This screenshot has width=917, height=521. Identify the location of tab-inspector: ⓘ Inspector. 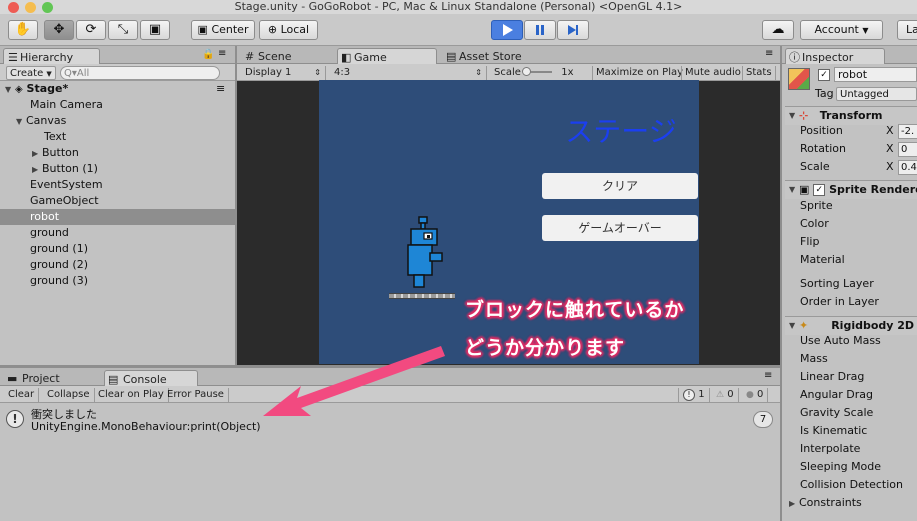
(835, 56).